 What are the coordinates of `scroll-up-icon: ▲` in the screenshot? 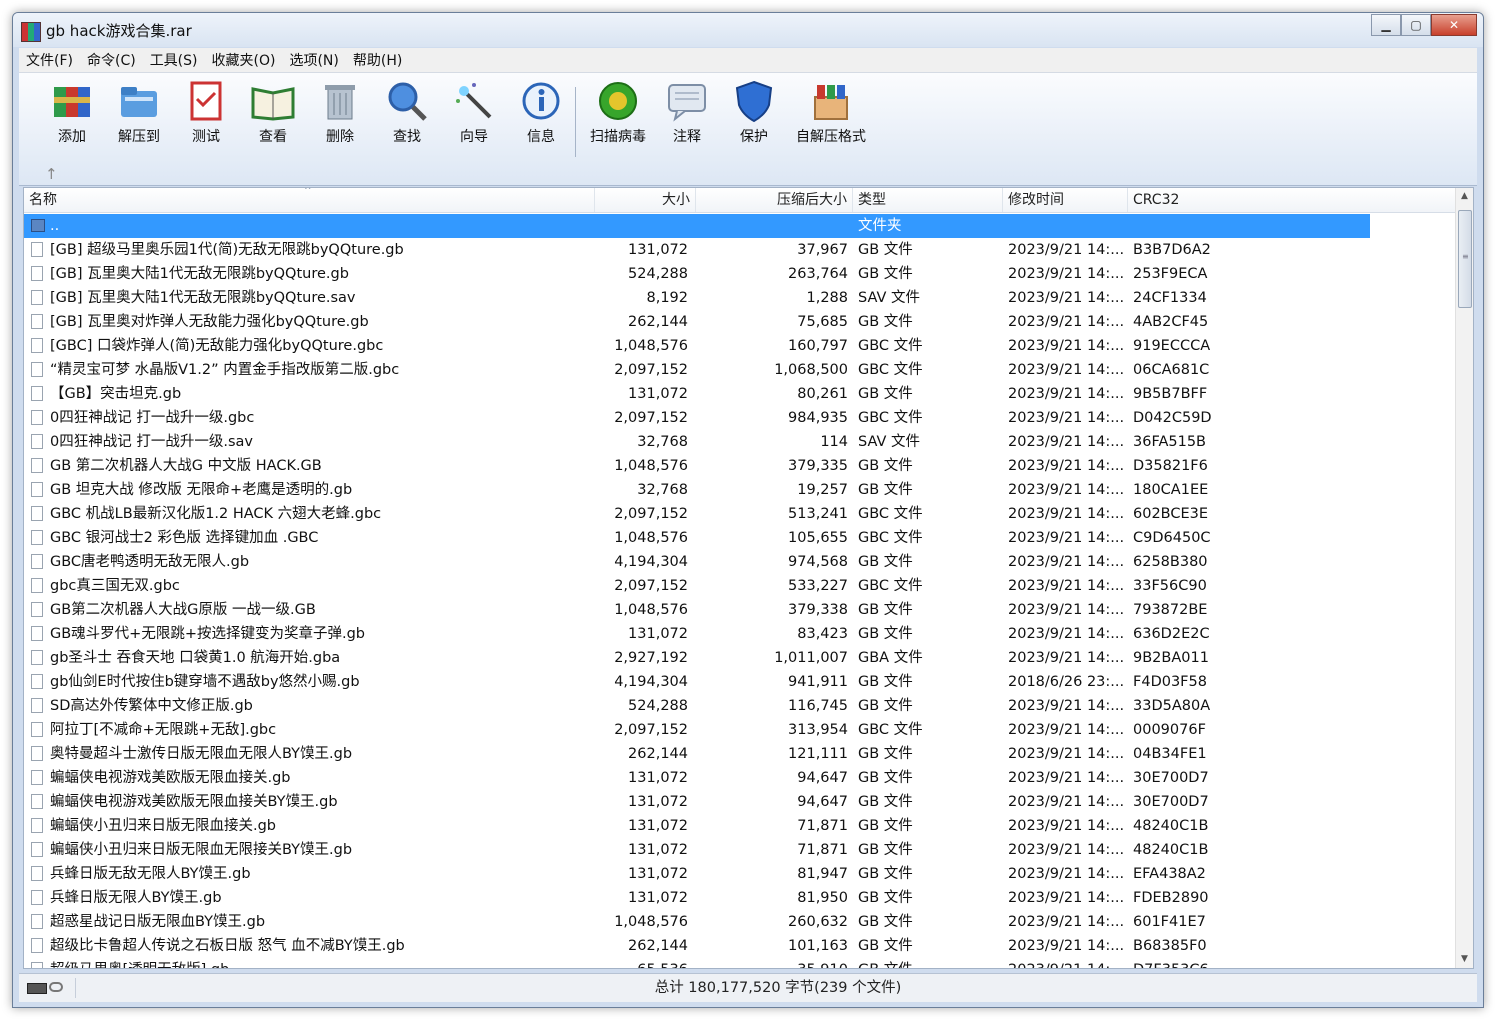 It's located at (1464, 196).